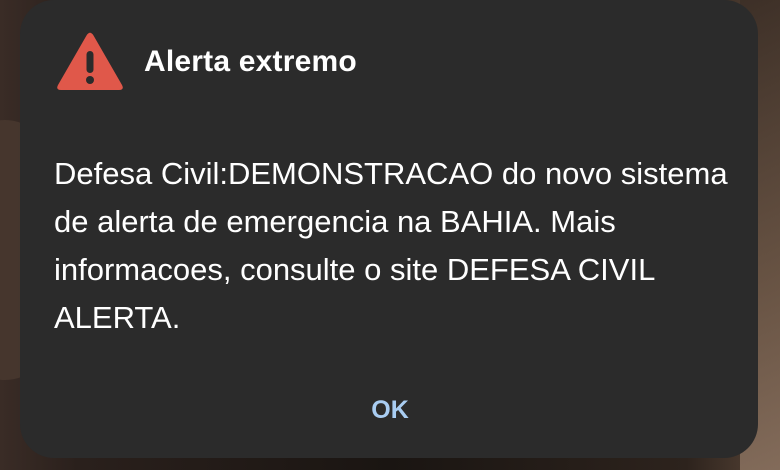 This screenshot has width=780, height=470. What do you see at coordinates (250, 61) in the screenshot?
I see `alert-title: Alerta extremo` at bounding box center [250, 61].